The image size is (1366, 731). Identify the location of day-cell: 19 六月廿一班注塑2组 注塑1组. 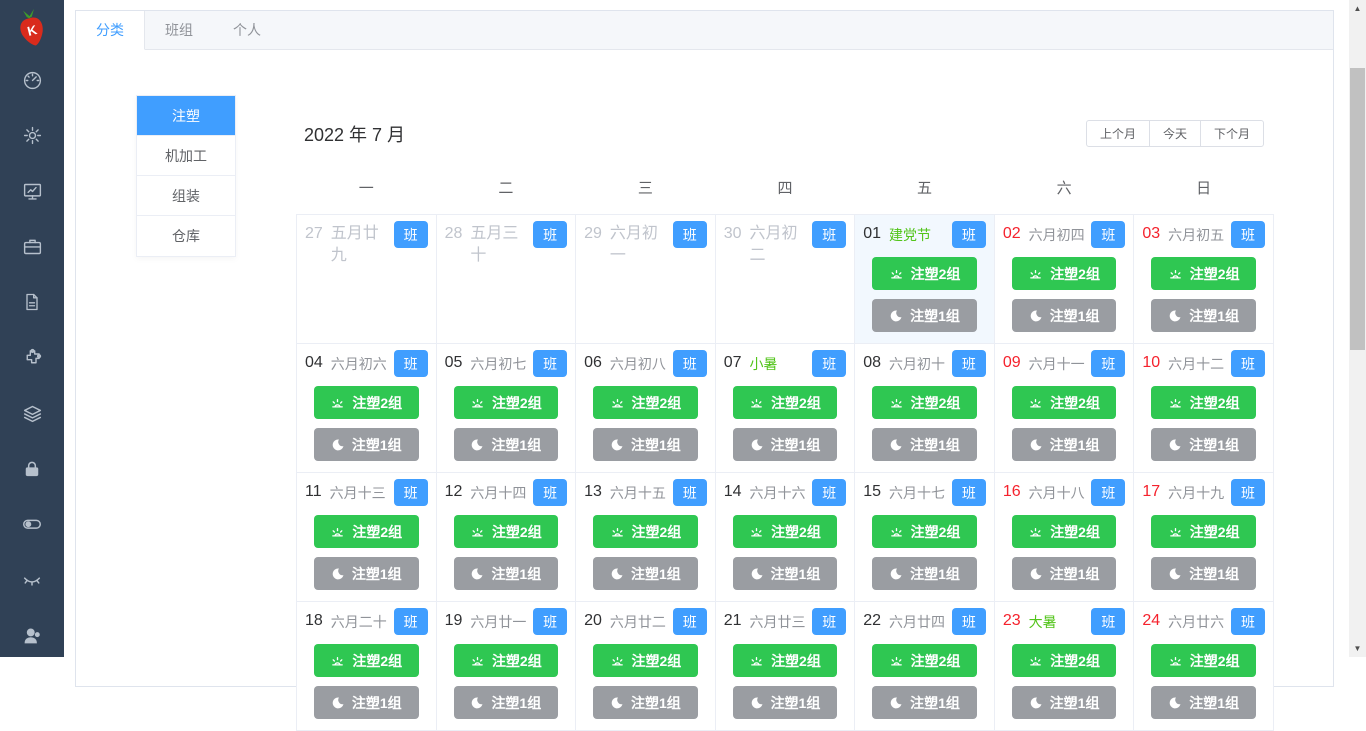
(506, 666).